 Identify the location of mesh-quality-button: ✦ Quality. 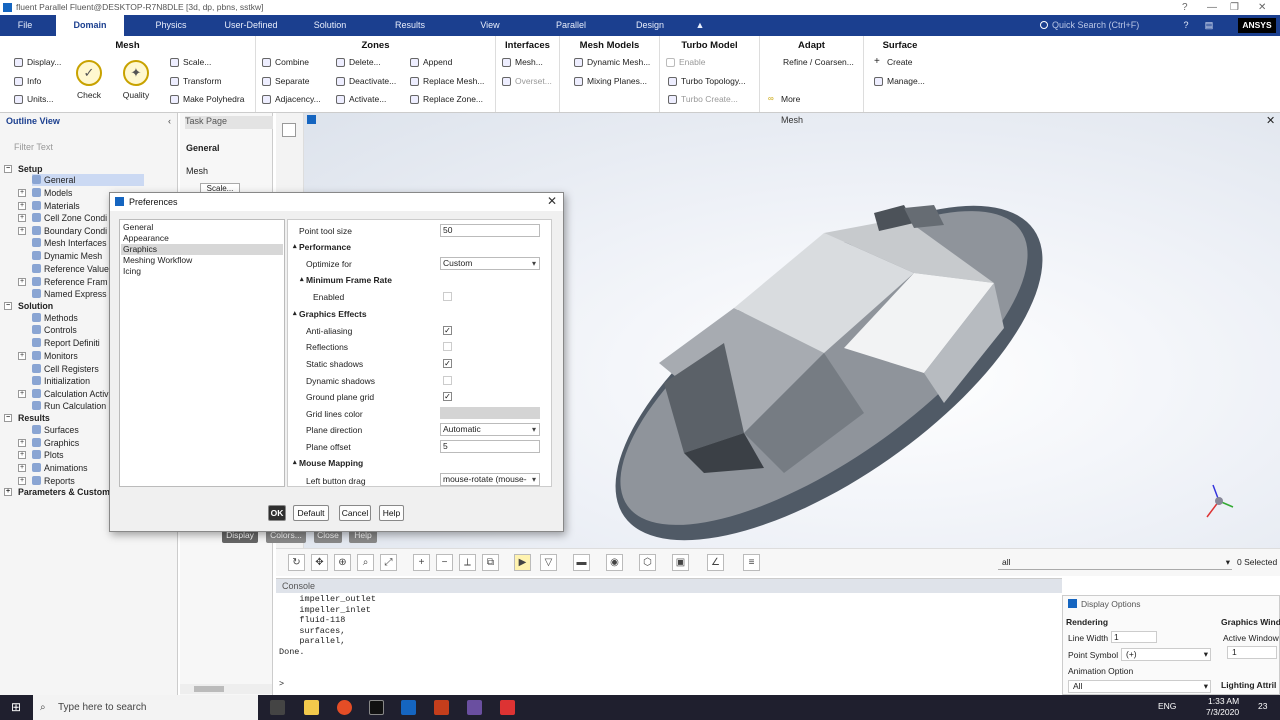
(136, 80).